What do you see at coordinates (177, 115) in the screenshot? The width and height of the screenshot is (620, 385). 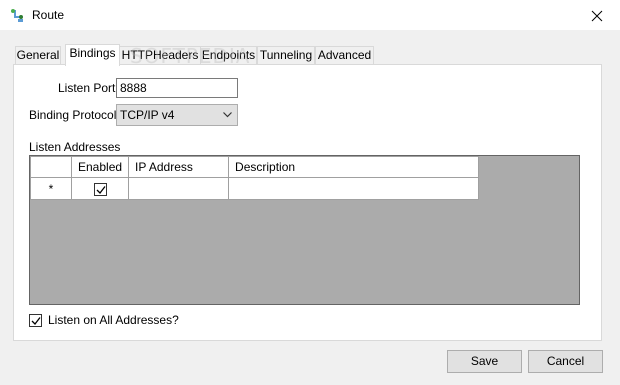 I see `binding-protocol-select: TCP/IP v4` at bounding box center [177, 115].